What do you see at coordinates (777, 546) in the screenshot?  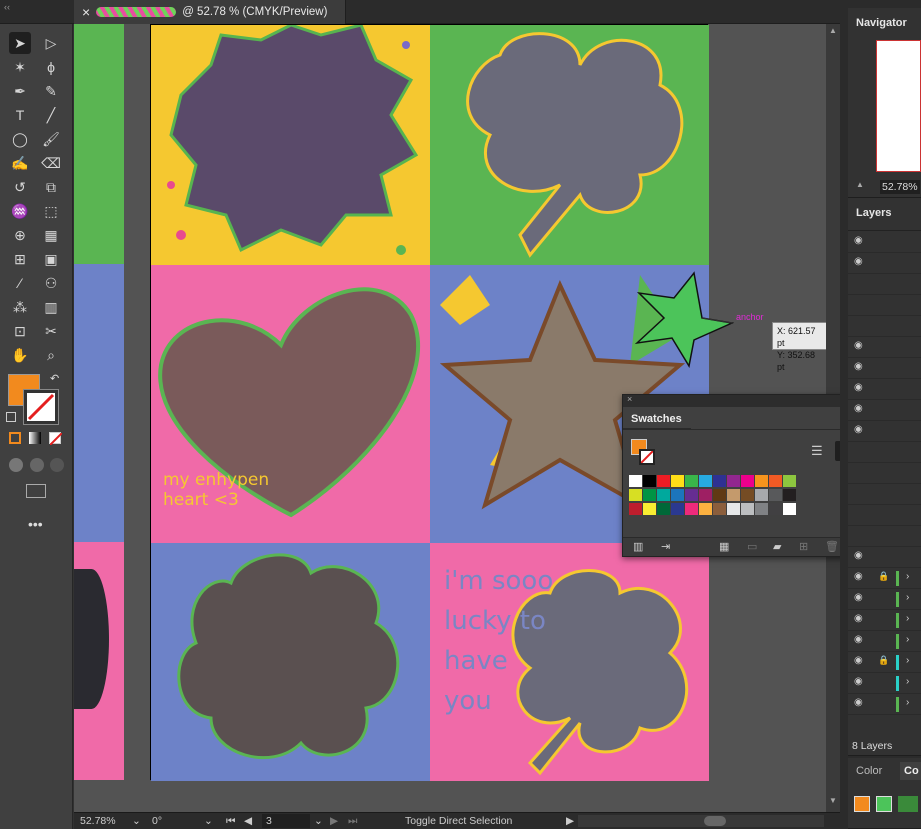 I see `new-color-group-icon: ▰` at bounding box center [777, 546].